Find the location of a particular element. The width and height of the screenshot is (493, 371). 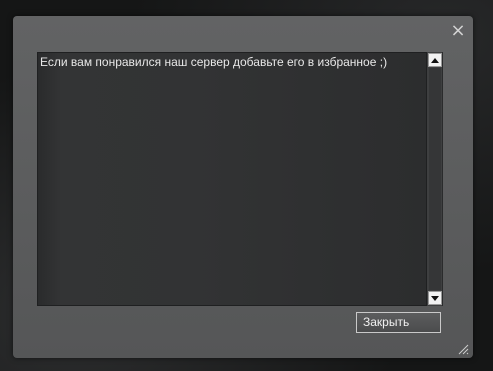

scroll-up-button is located at coordinates (435, 60).